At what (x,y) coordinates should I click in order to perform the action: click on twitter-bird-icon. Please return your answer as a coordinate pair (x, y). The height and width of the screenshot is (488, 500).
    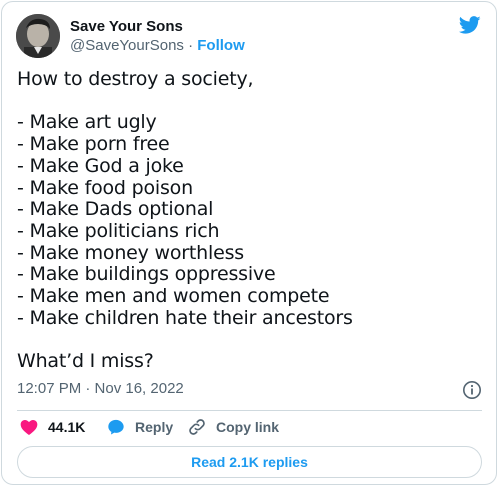
    Looking at the image, I should click on (470, 25).